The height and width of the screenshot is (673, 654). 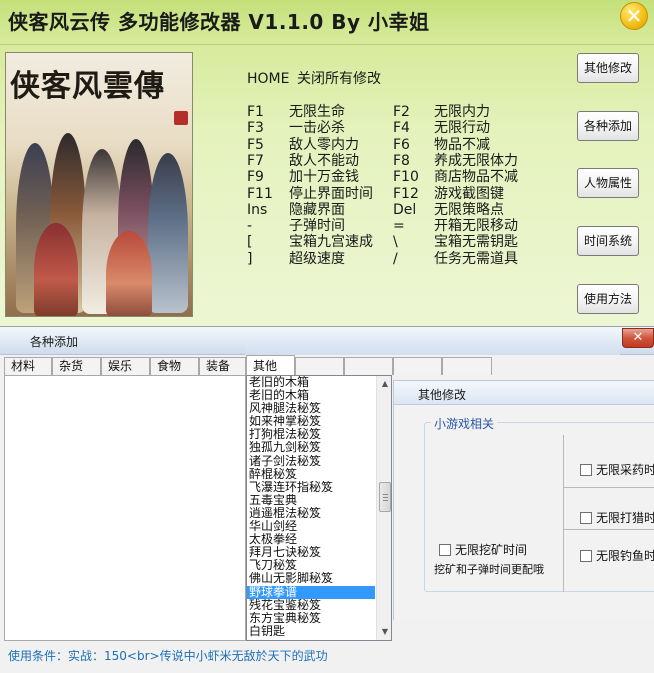 I want to click on category-tabs: 材料 杂货 娱乐 食物 装备 其他, so click(x=249, y=365).